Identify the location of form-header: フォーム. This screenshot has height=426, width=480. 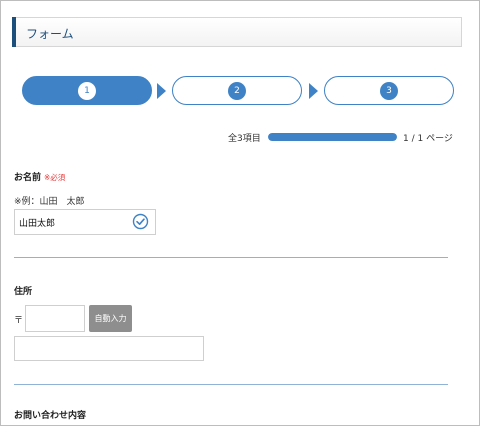
(237, 32).